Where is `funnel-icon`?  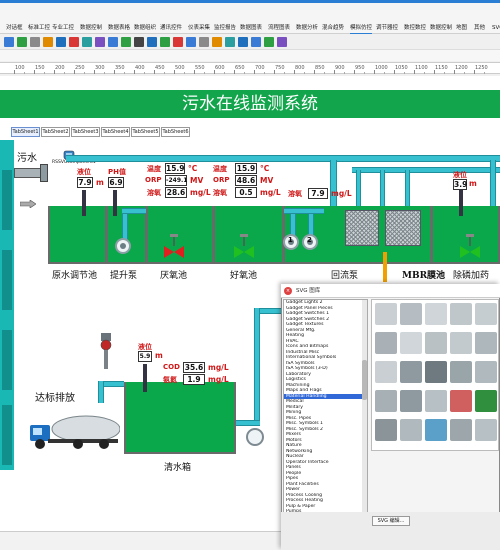 funnel-icon is located at coordinates (486, 401).